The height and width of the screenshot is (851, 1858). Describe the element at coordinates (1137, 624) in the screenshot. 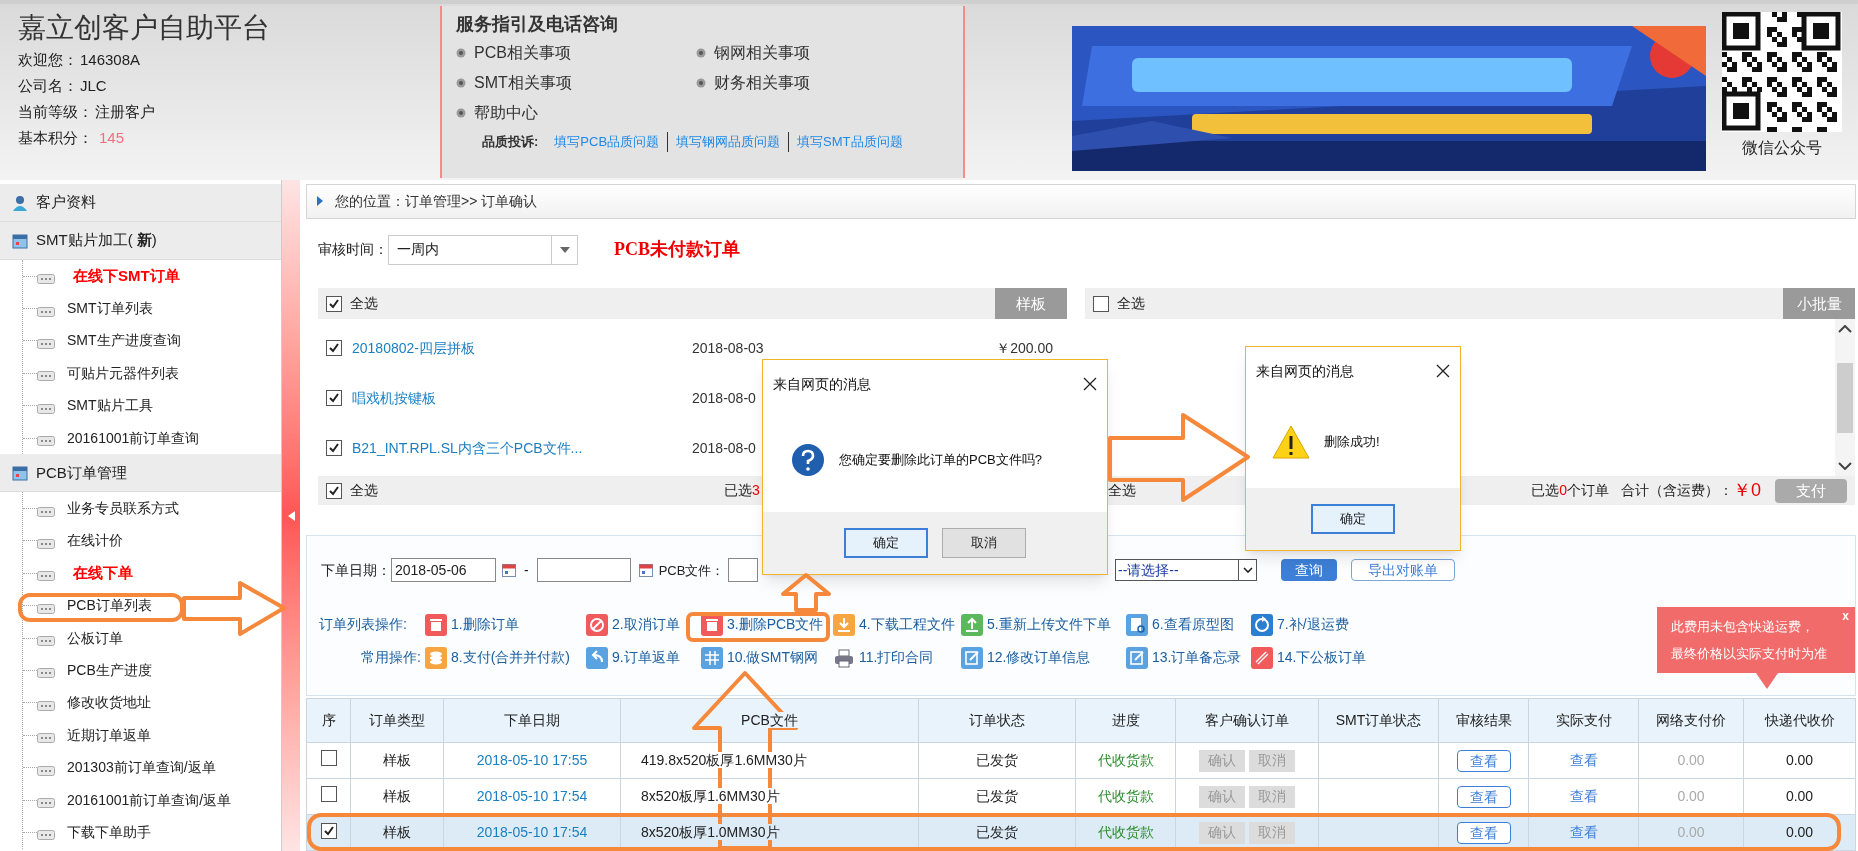

I see `document-icon` at that location.